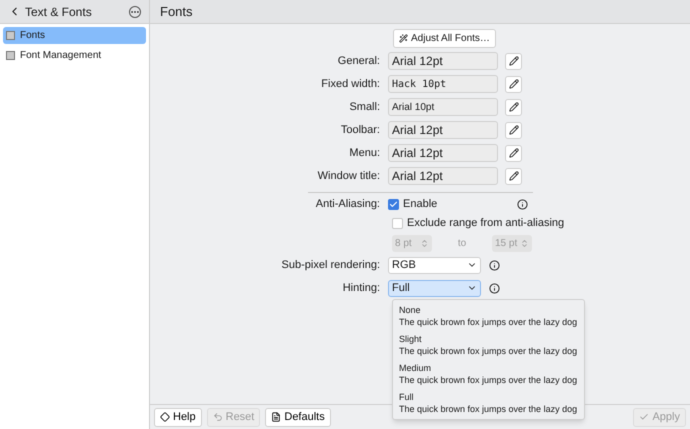 The width and height of the screenshot is (690, 429). What do you see at coordinates (485, 223) in the screenshot?
I see `checkbox-label: Exclude range from anti-aliasing` at bounding box center [485, 223].